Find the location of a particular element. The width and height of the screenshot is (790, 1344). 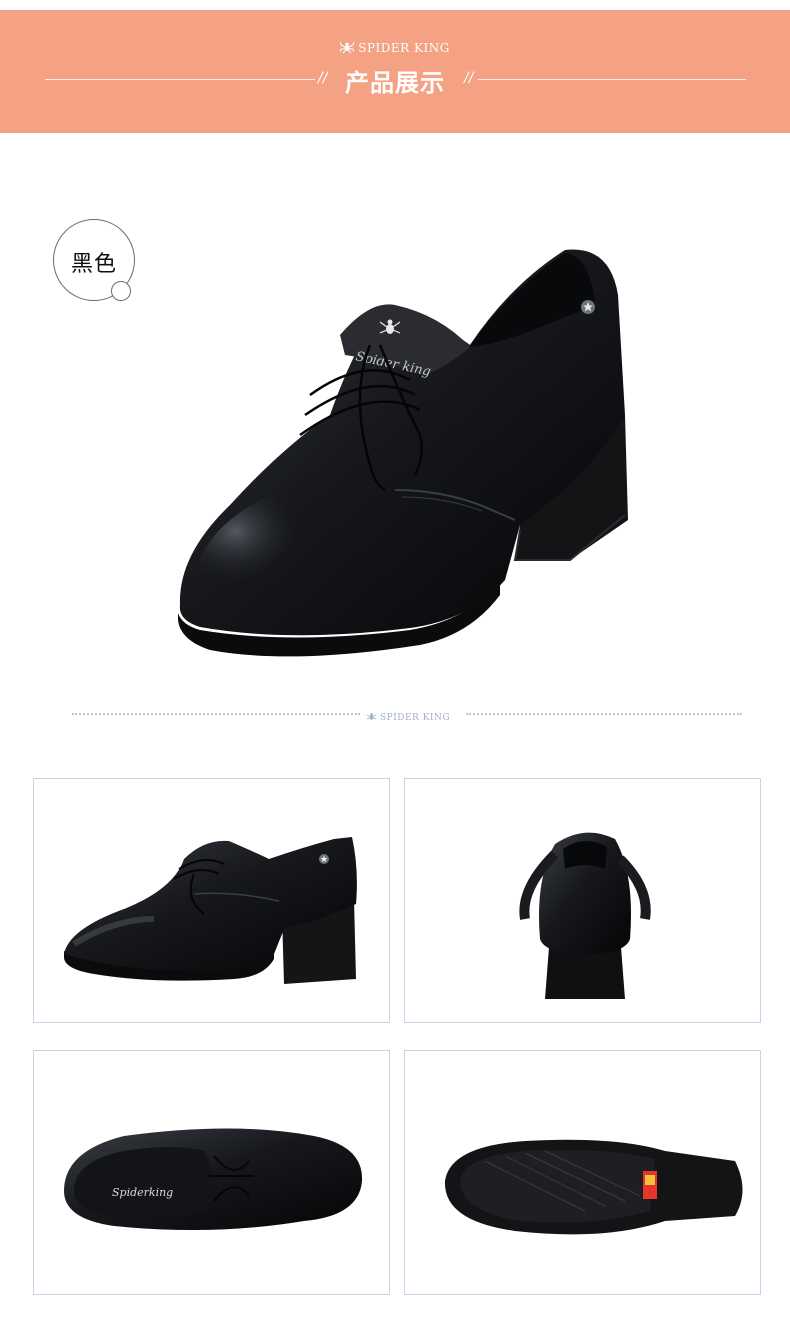

insole-text: Spiderking is located at coordinates (142, 1192).